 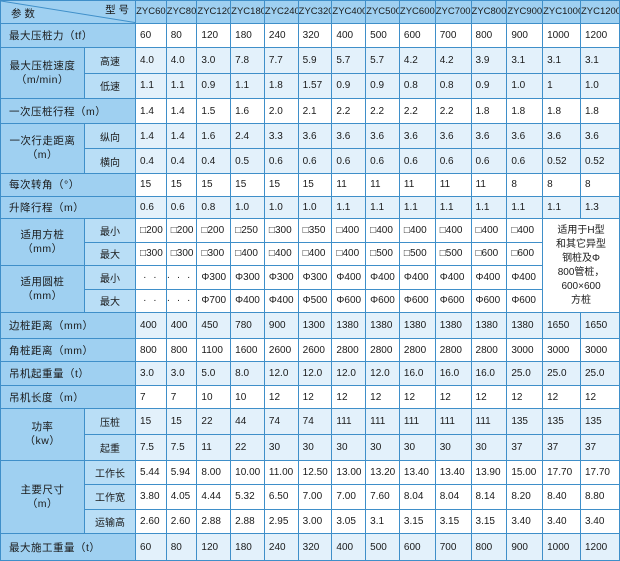 What do you see at coordinates (417, 497) in the screenshot?
I see `cell-zyc600: 8.04` at bounding box center [417, 497].